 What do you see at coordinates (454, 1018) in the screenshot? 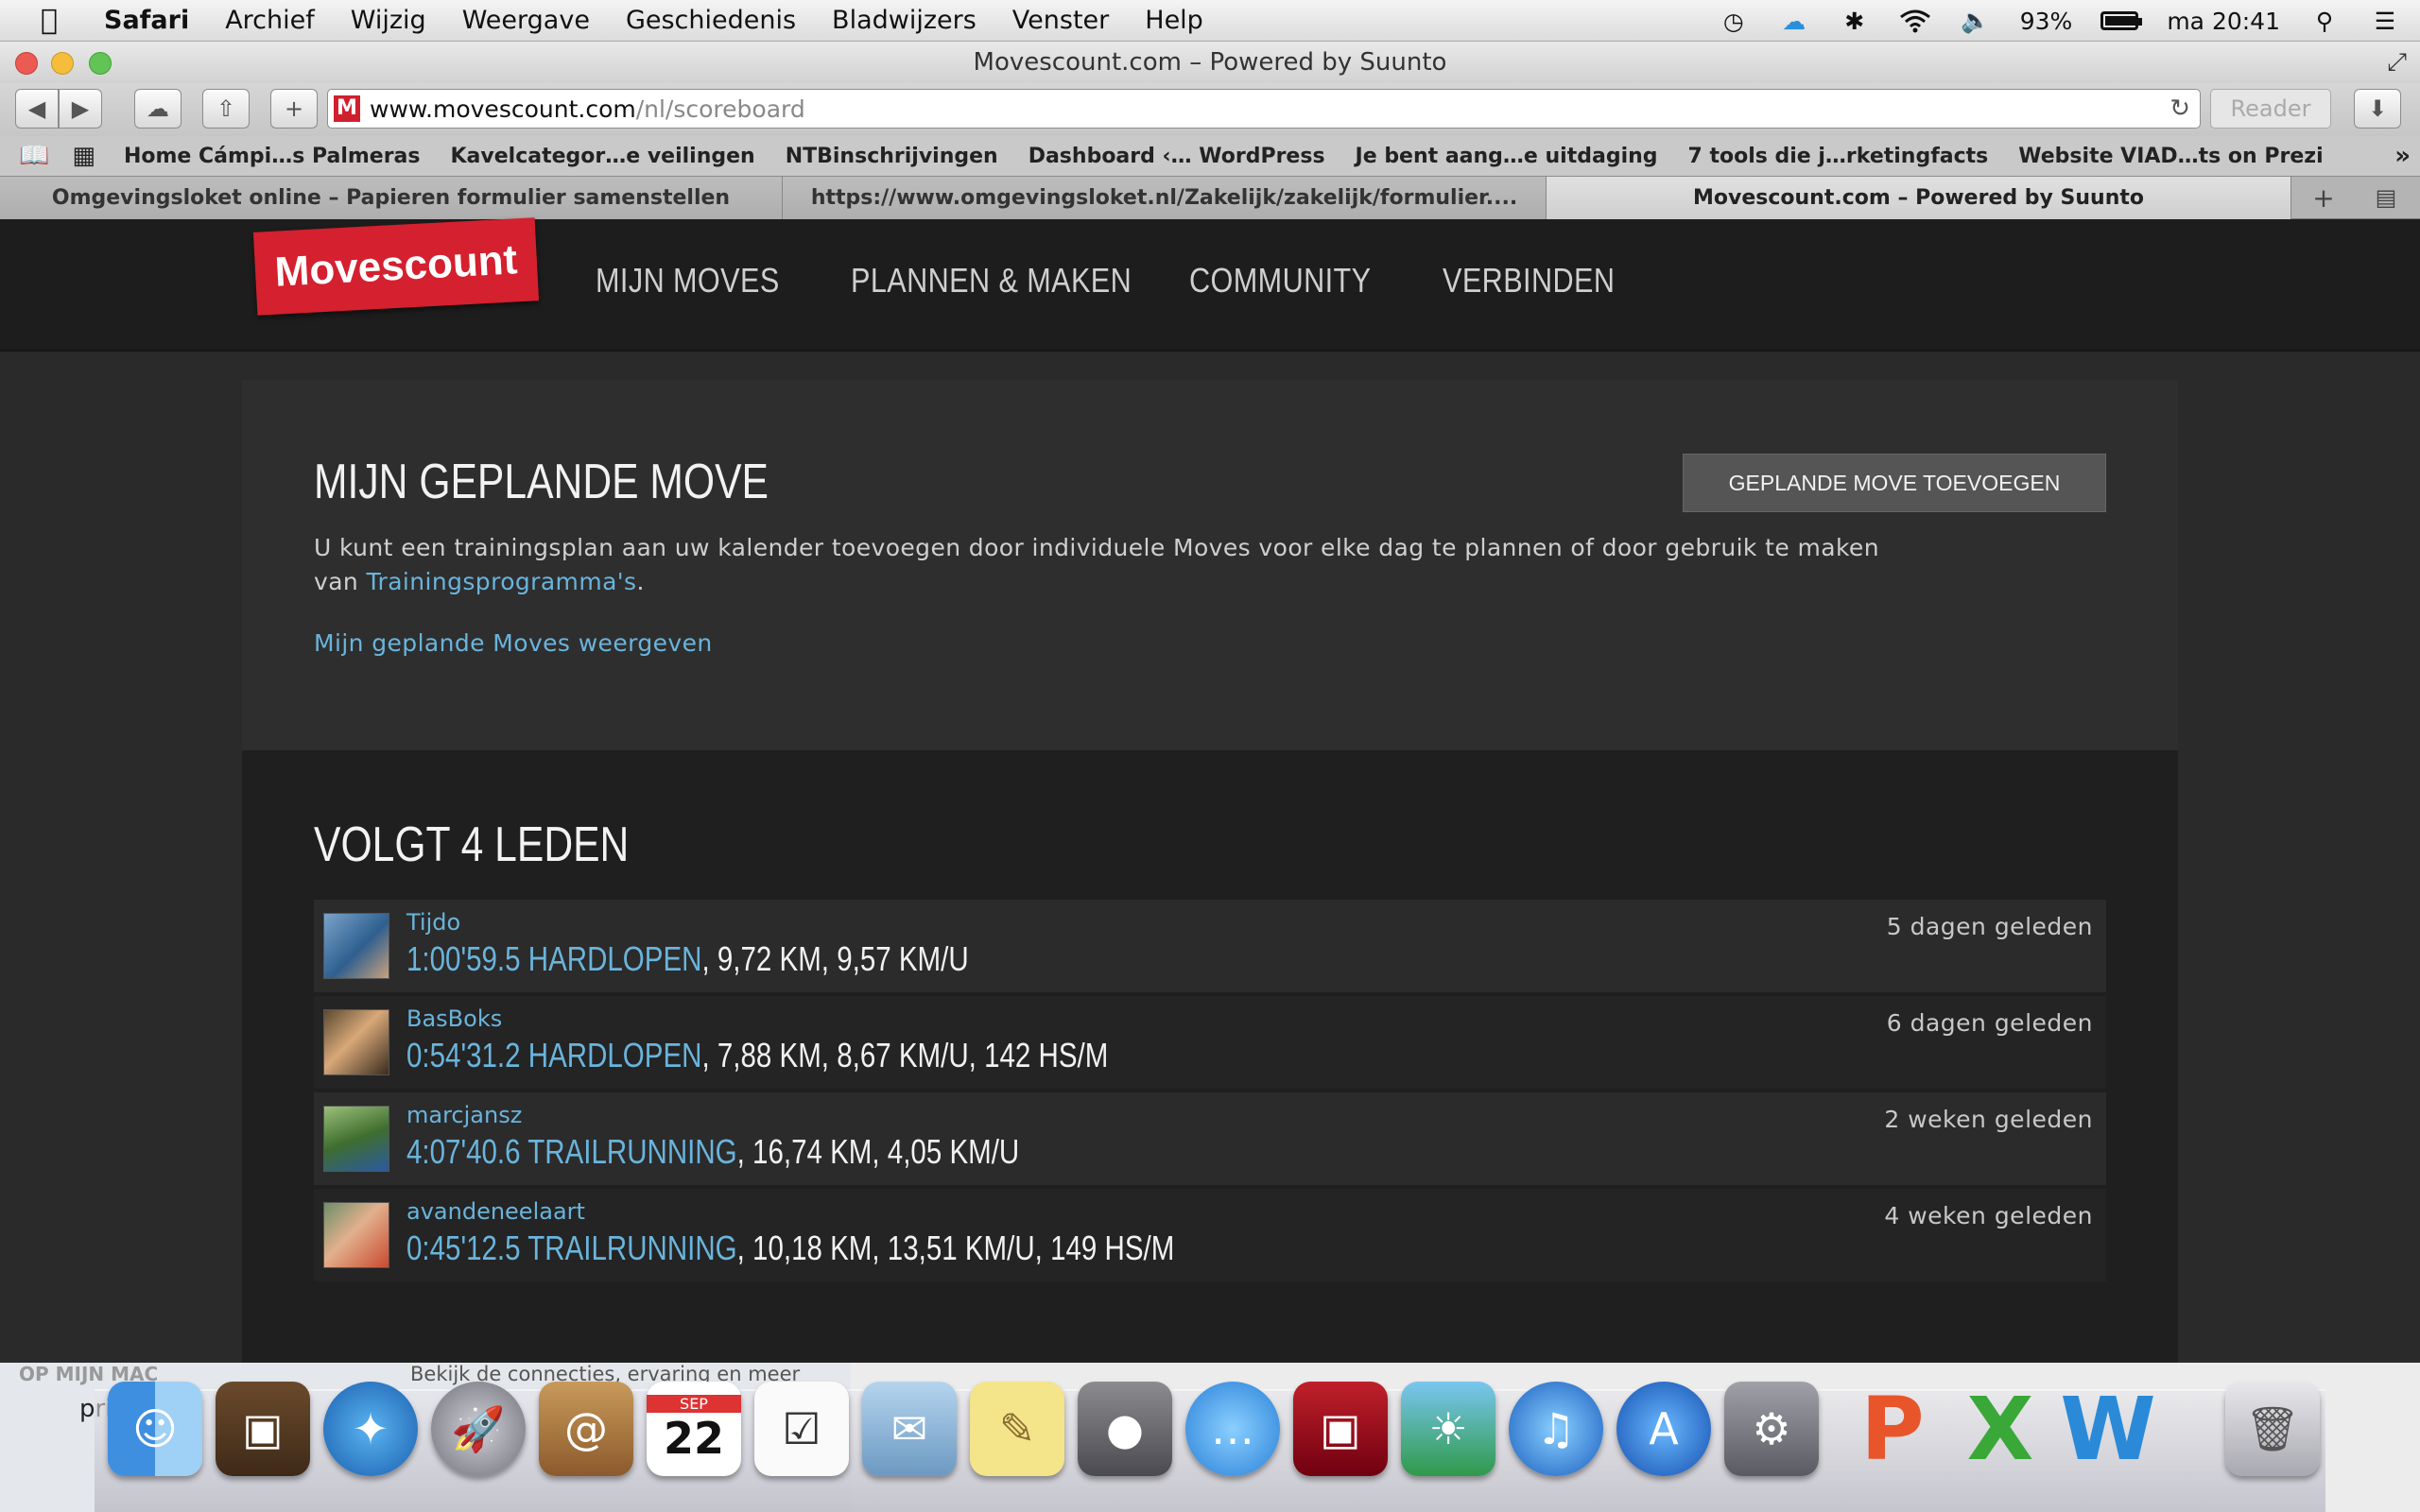
I see `member-name: BasBoks` at bounding box center [454, 1018].